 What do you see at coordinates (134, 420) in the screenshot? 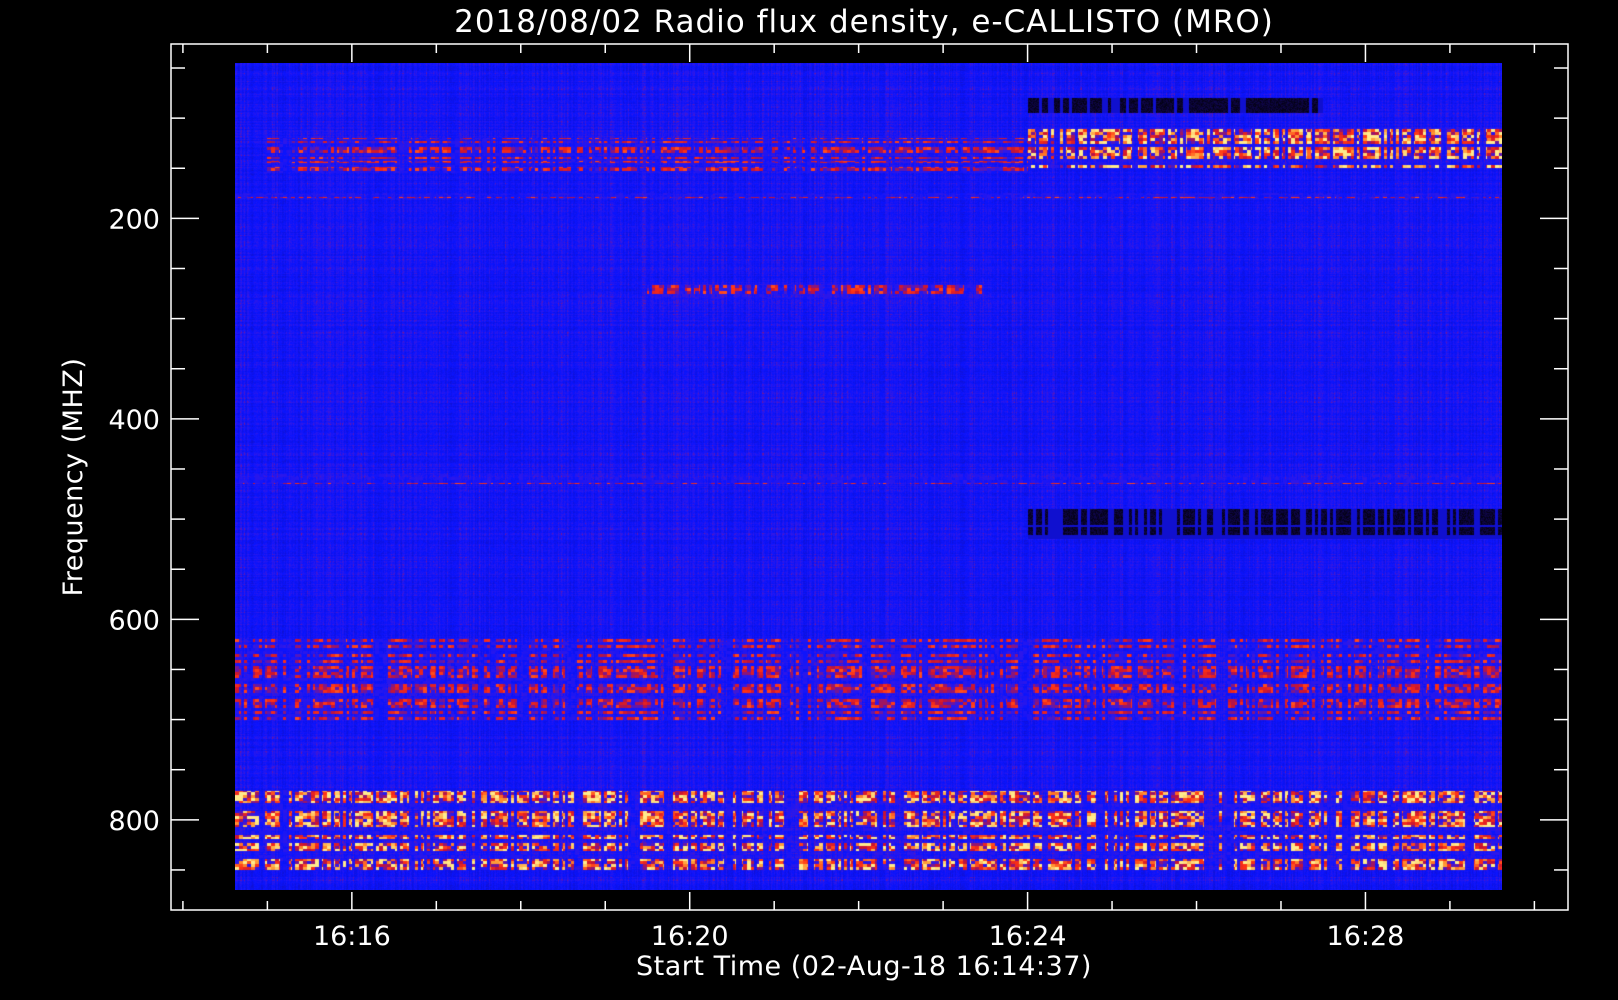
I see `y-tick-label: 400` at bounding box center [134, 420].